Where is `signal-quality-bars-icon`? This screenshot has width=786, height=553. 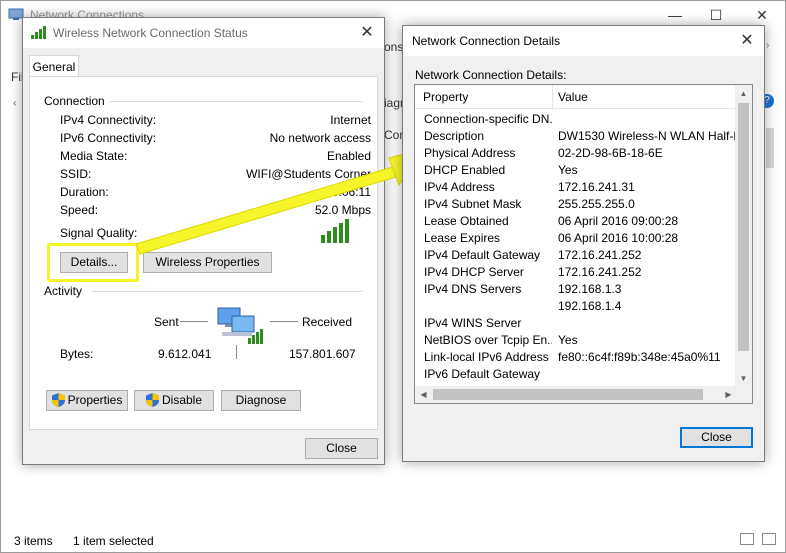 signal-quality-bars-icon is located at coordinates (336, 231).